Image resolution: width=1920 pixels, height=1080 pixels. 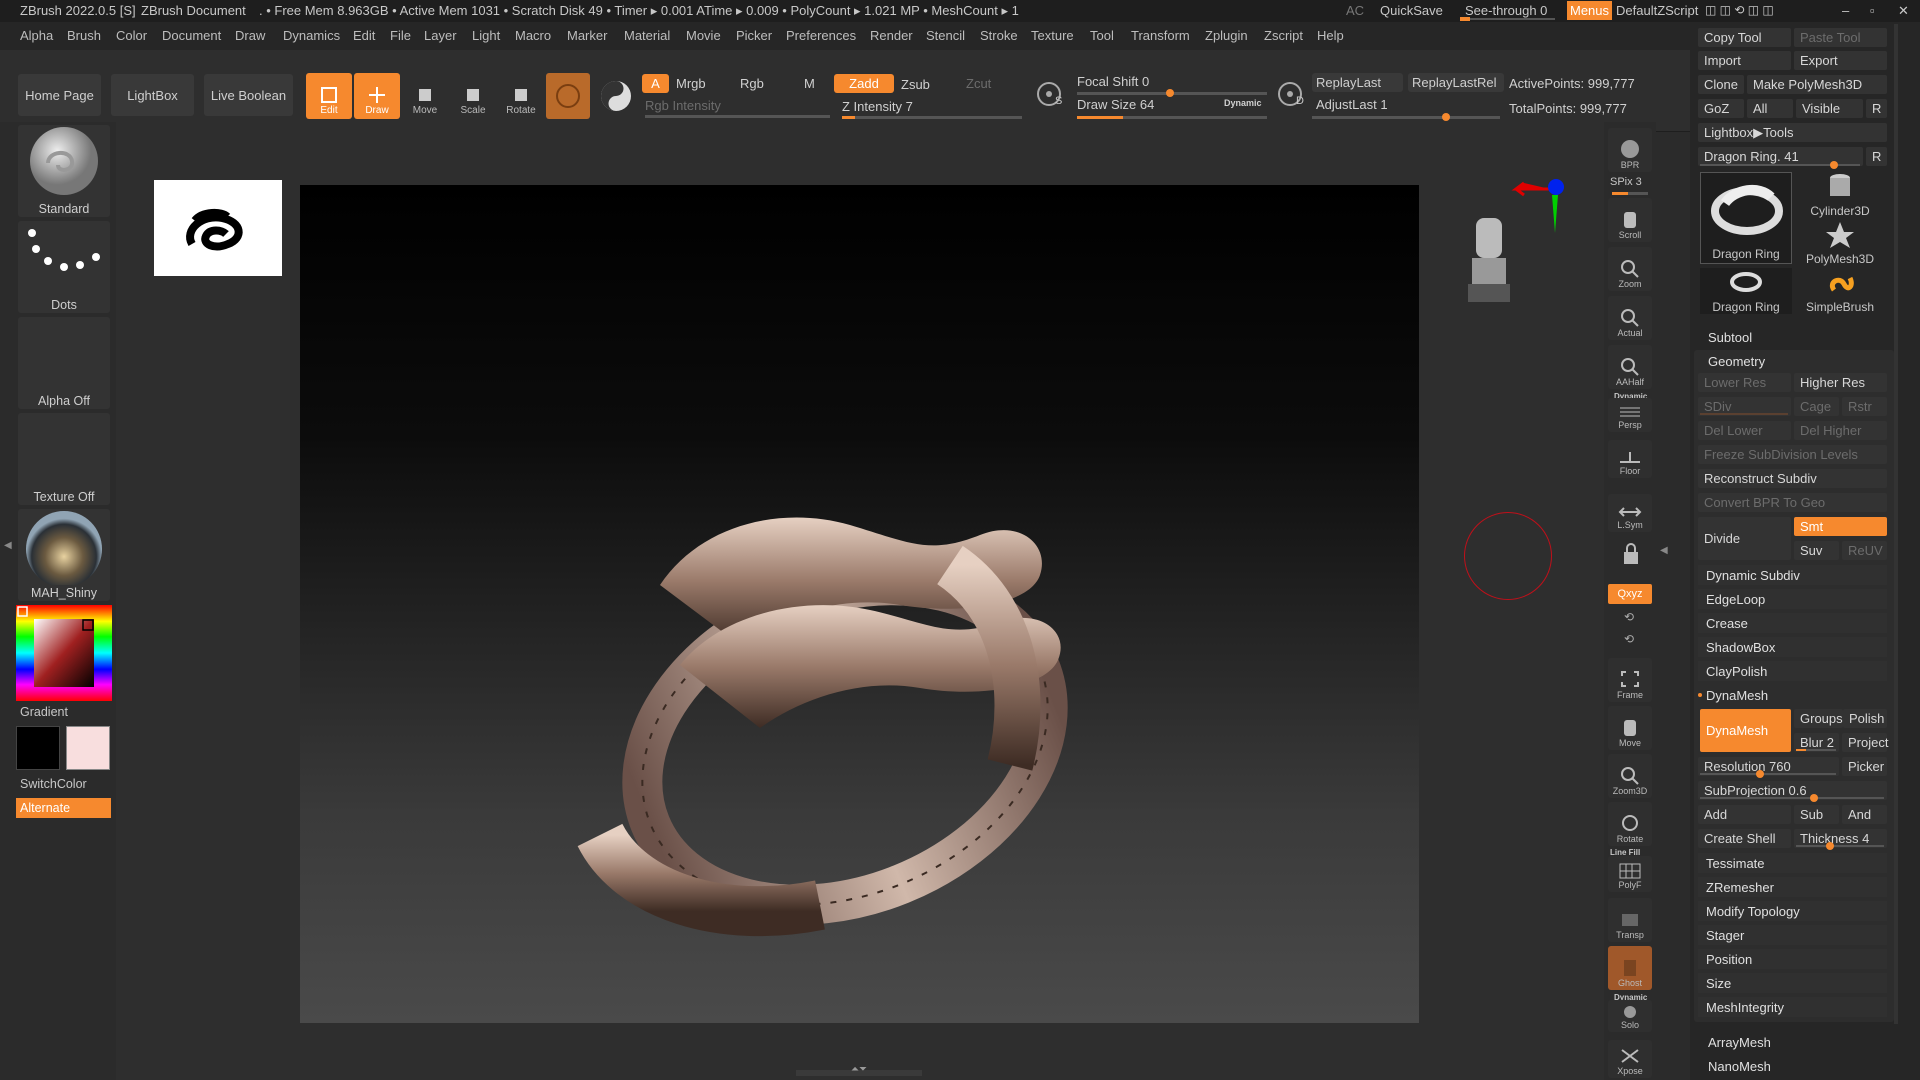 What do you see at coordinates (864, 83) in the screenshot?
I see `zadd-button: Zadd` at bounding box center [864, 83].